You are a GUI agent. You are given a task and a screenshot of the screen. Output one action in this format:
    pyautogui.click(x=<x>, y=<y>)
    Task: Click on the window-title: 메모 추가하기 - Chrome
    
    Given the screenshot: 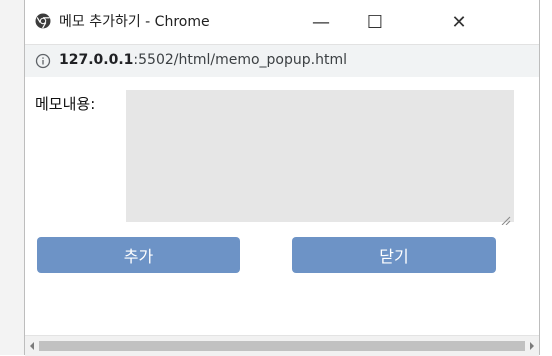 What is the action you would take?
    pyautogui.click(x=134, y=22)
    